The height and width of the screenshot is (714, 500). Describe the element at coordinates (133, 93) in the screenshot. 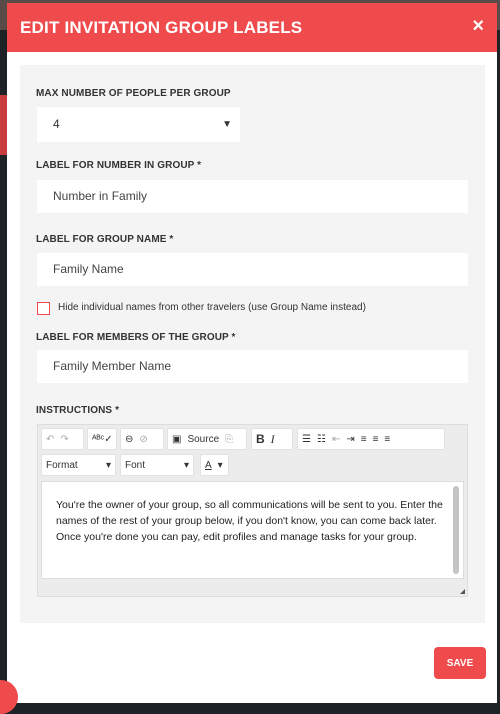

I see `max-people-label: MAX NUMBER OF PEOPLE PER GROUP` at that location.